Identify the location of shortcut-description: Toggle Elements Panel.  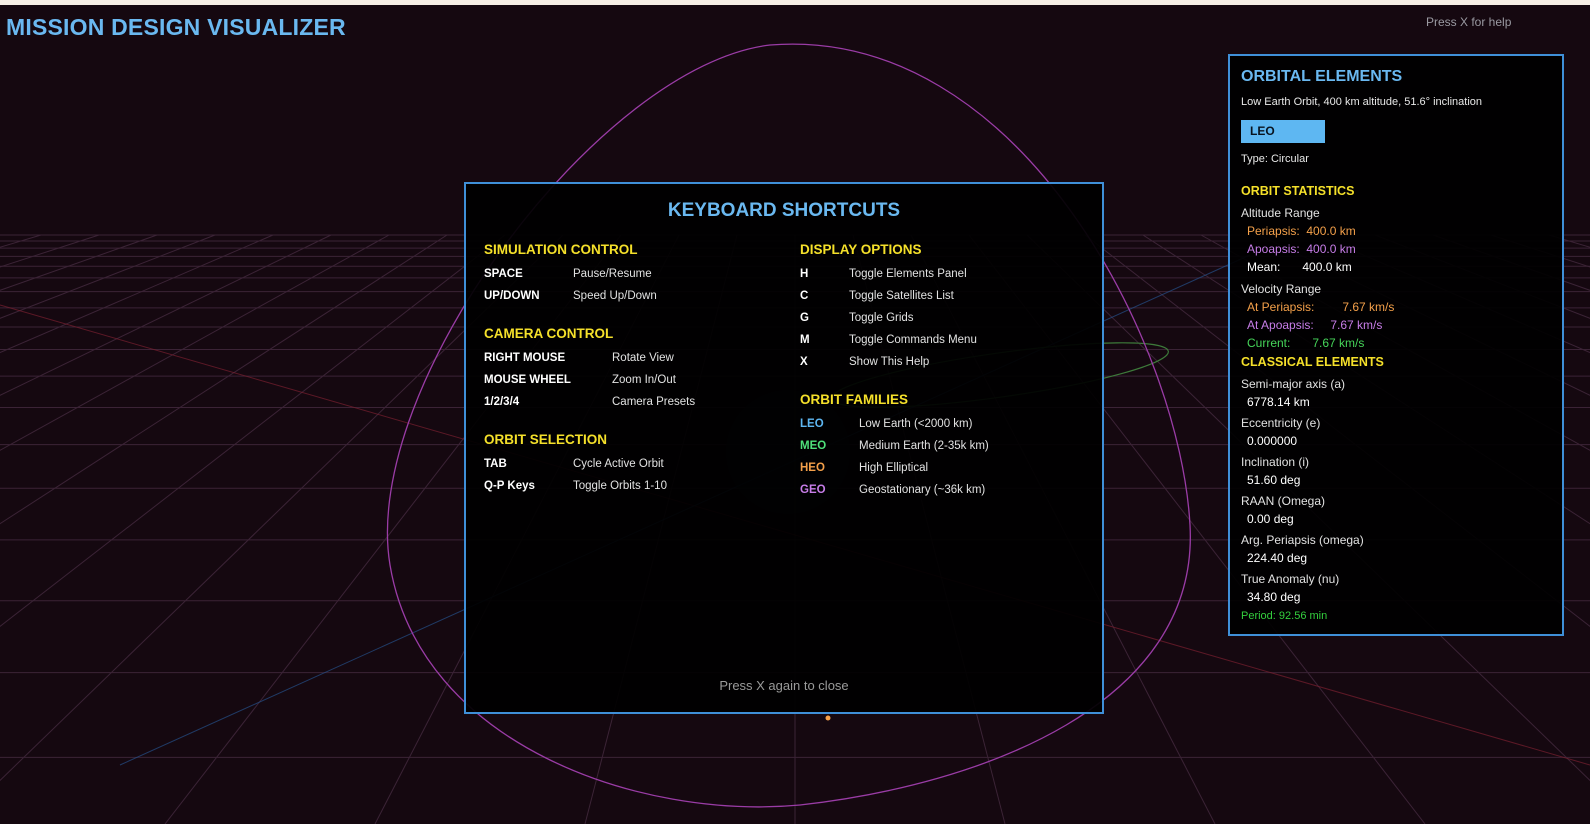
(908, 274).